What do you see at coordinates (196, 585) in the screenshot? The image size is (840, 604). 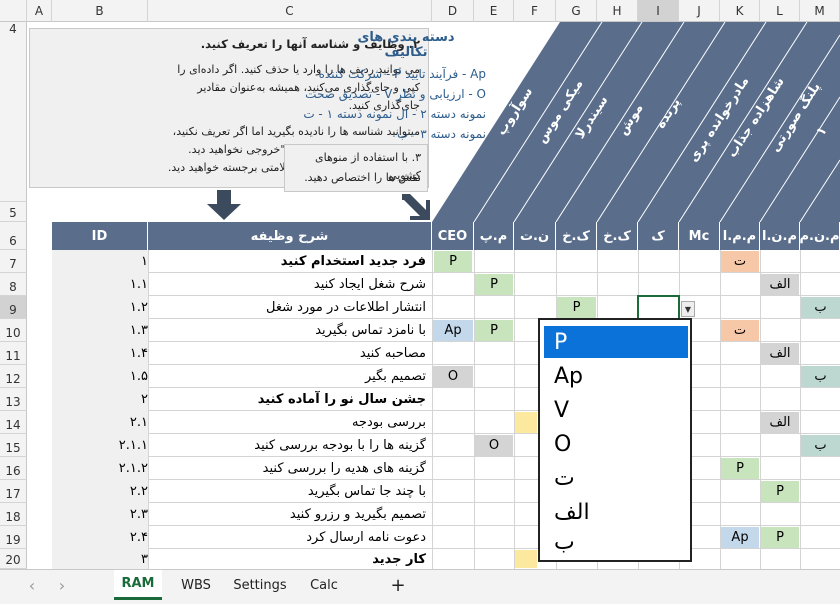 I see `tab-wbs: WBS` at bounding box center [196, 585].